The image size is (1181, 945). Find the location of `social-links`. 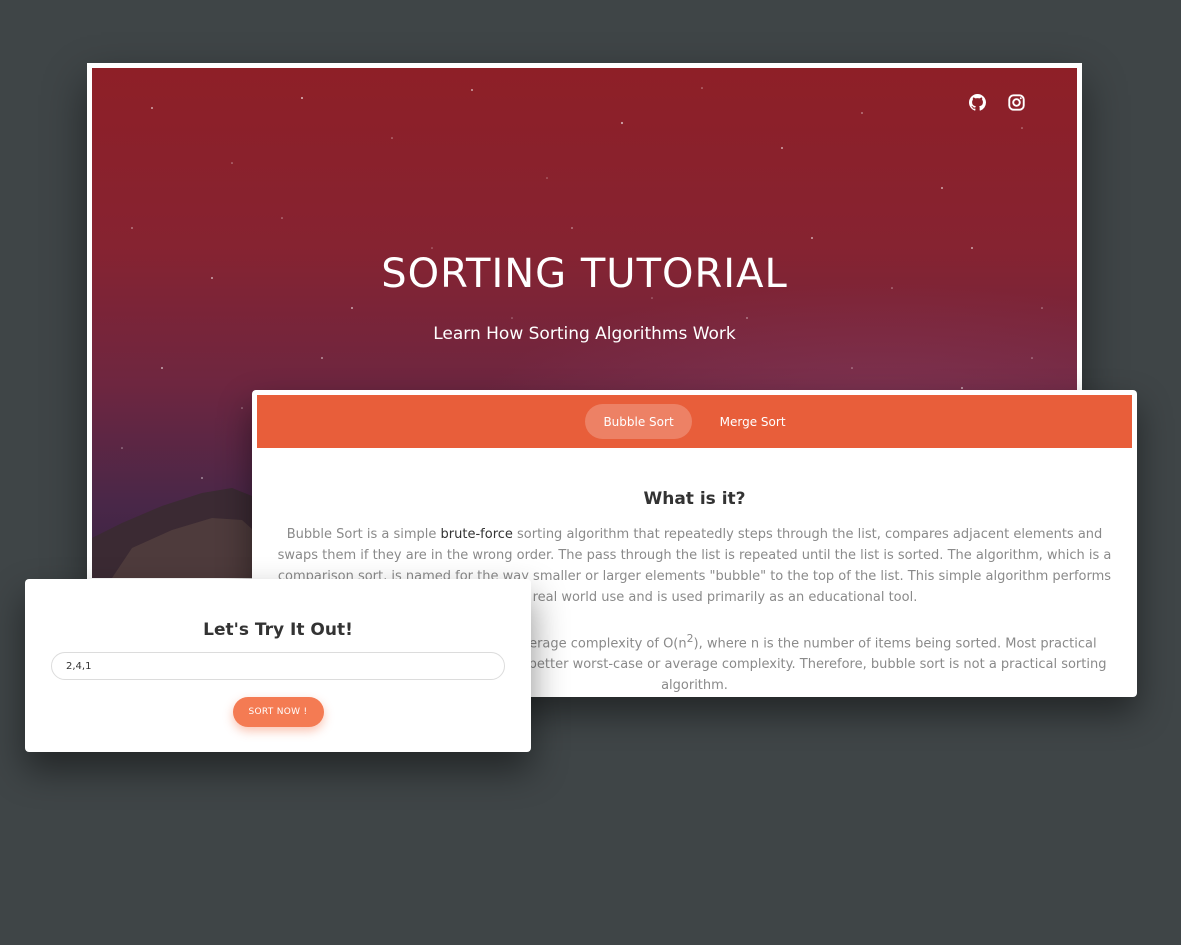

social-links is located at coordinates (997, 102).